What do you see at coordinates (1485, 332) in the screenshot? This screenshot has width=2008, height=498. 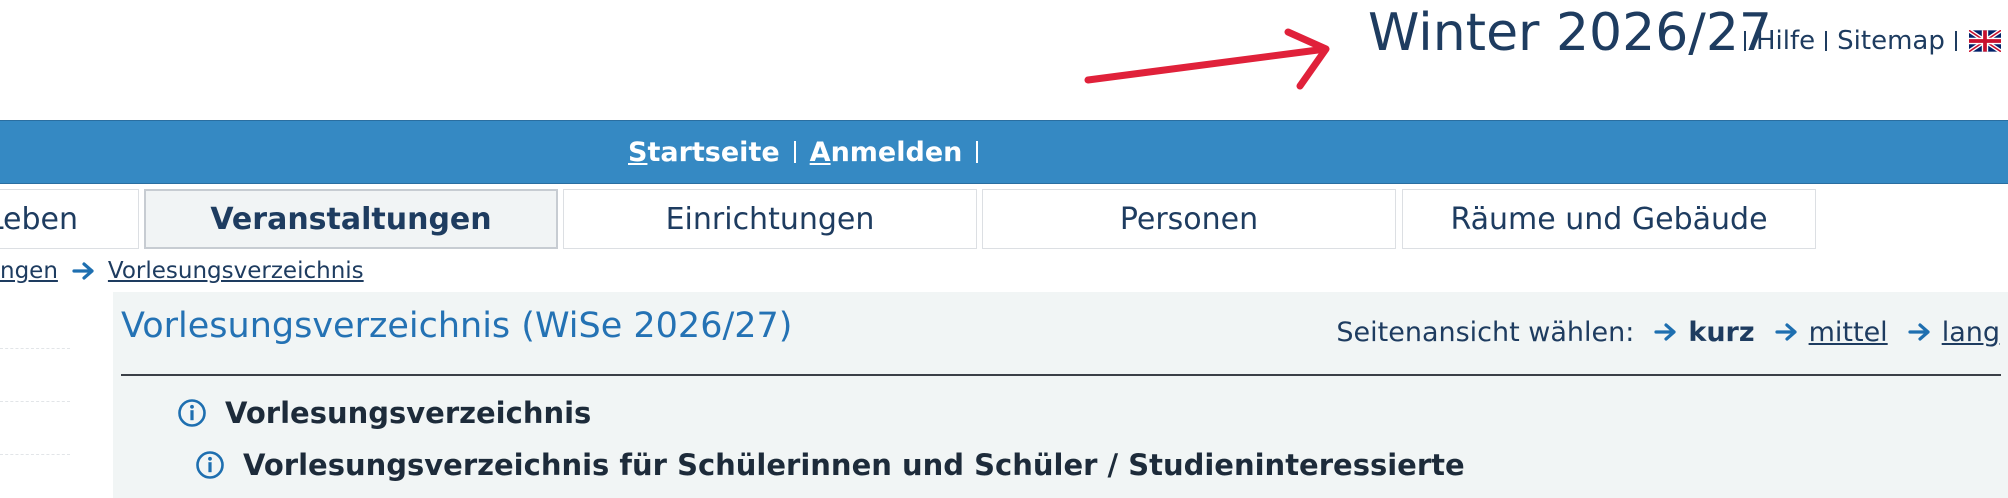 I see `view-selector-label: Seitenansicht wählen:` at bounding box center [1485, 332].